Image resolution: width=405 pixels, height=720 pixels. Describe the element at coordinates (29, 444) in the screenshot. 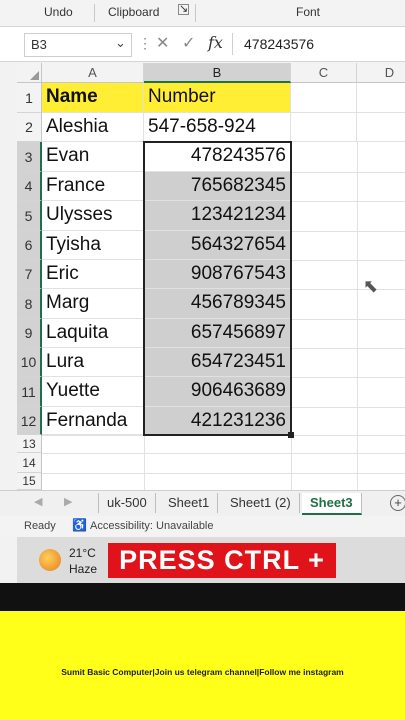

I see `row-header-13: 13` at that location.